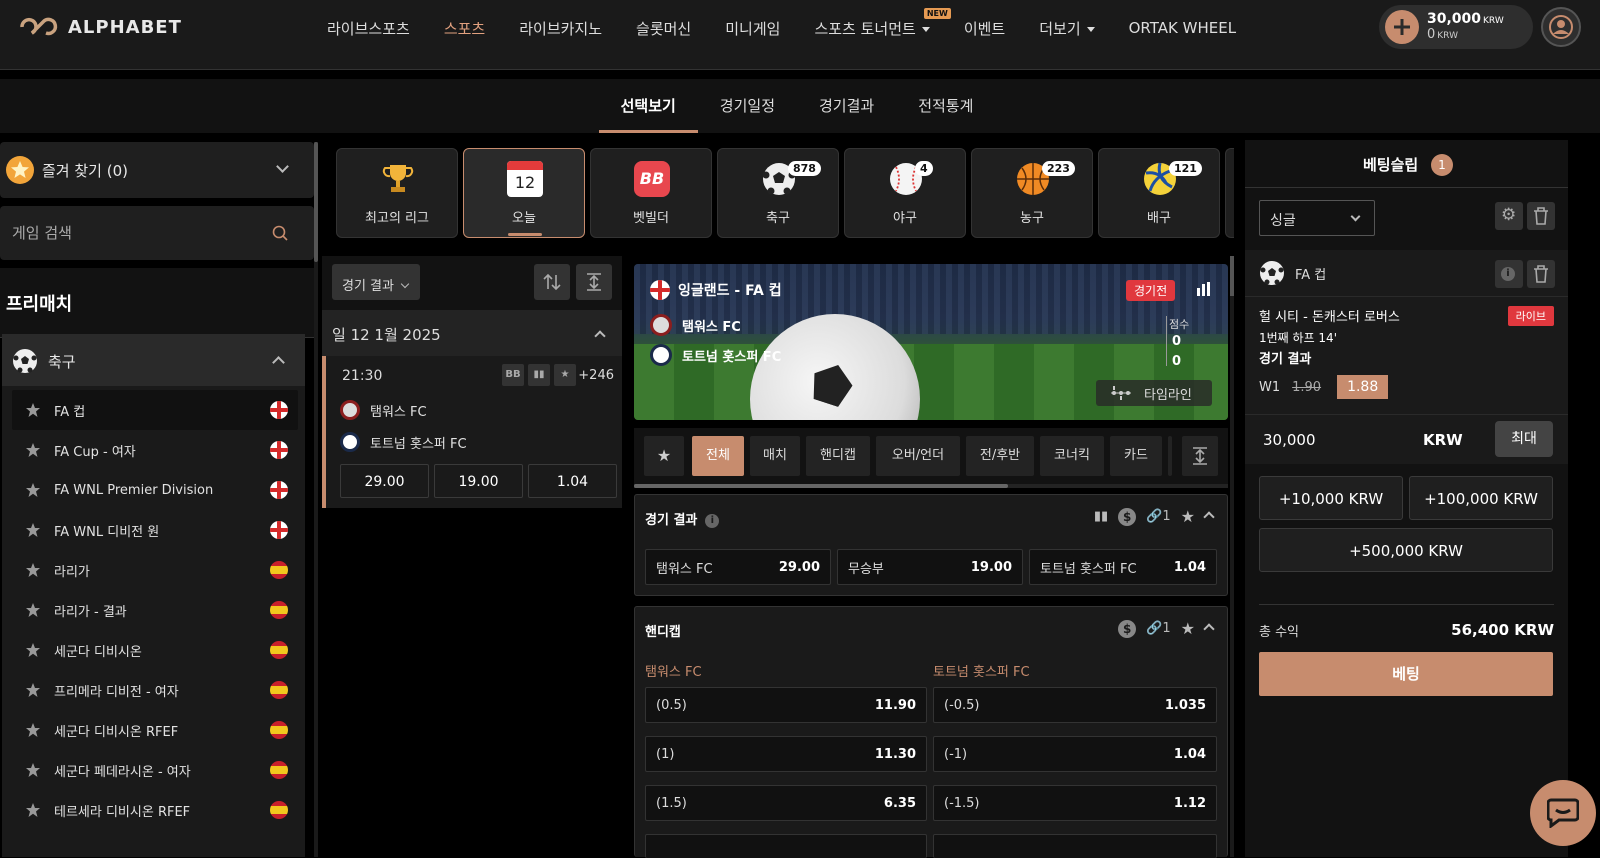 This screenshot has height=858, width=1600. What do you see at coordinates (596, 375) in the screenshot?
I see `more-markets-count: +246` at bounding box center [596, 375].